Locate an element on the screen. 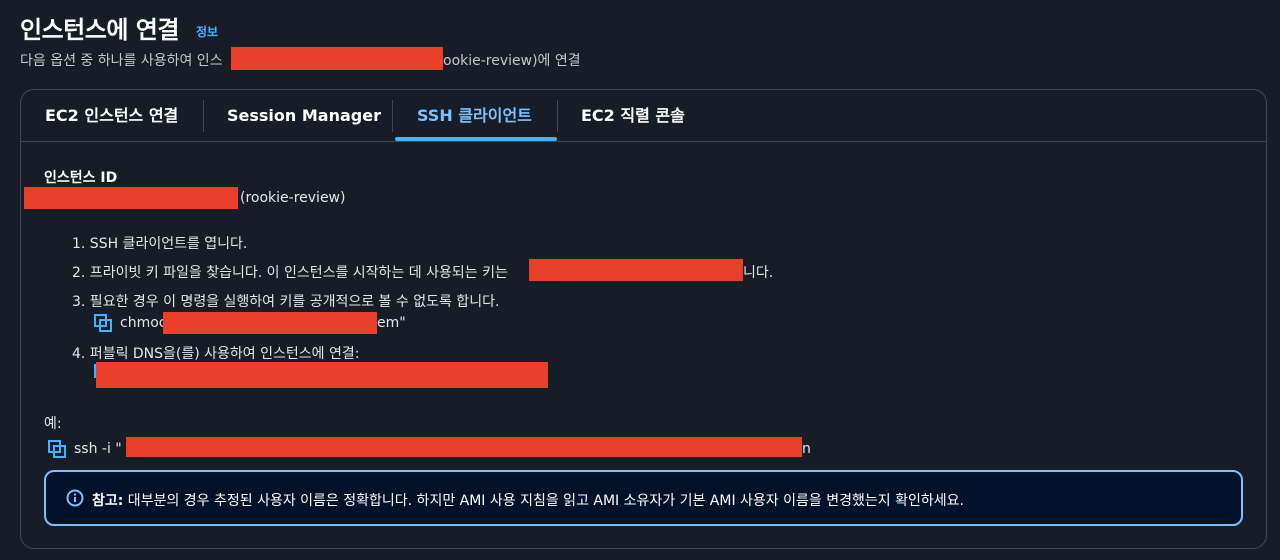 The height and width of the screenshot is (560, 1280). ssh-command-suffix: n is located at coordinates (806, 449).